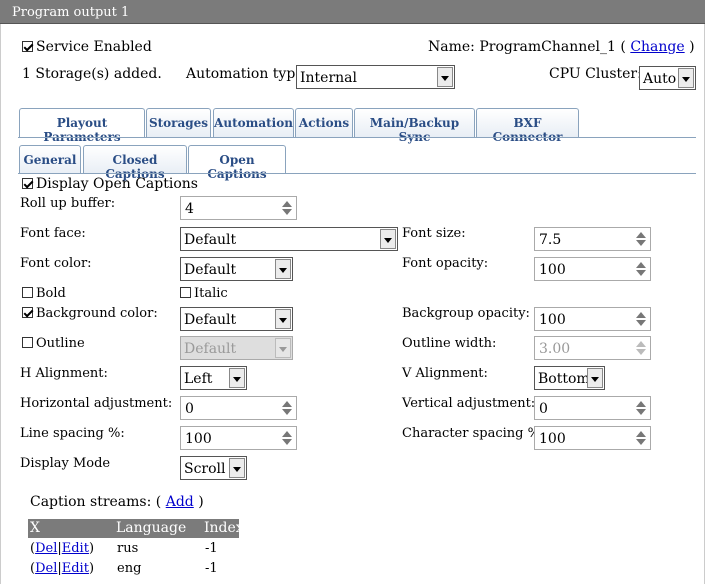 This screenshot has height=584, width=705. Describe the element at coordinates (72, 433) in the screenshot. I see `line-spacing-label: Line spacing %:` at that location.